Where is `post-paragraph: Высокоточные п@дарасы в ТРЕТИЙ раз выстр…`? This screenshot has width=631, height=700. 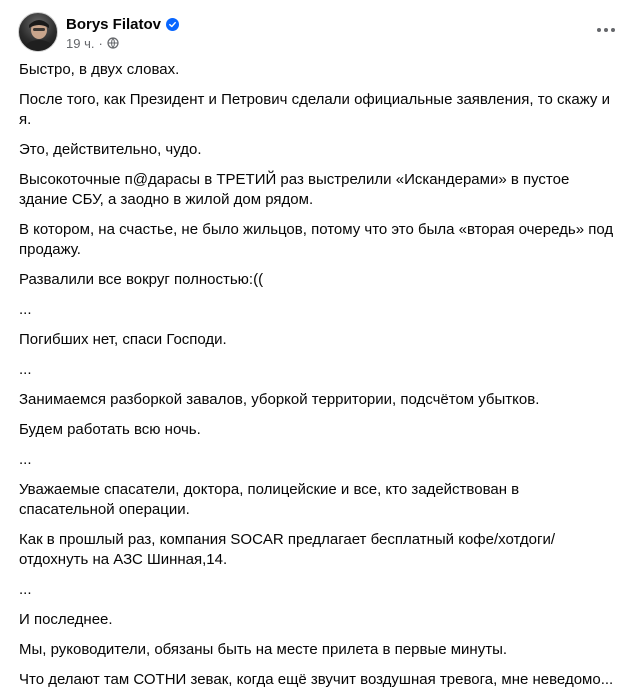
post-paragraph: Высокоточные п@дарасы в ТРЕТИЙ раз выстр… is located at coordinates (294, 189).